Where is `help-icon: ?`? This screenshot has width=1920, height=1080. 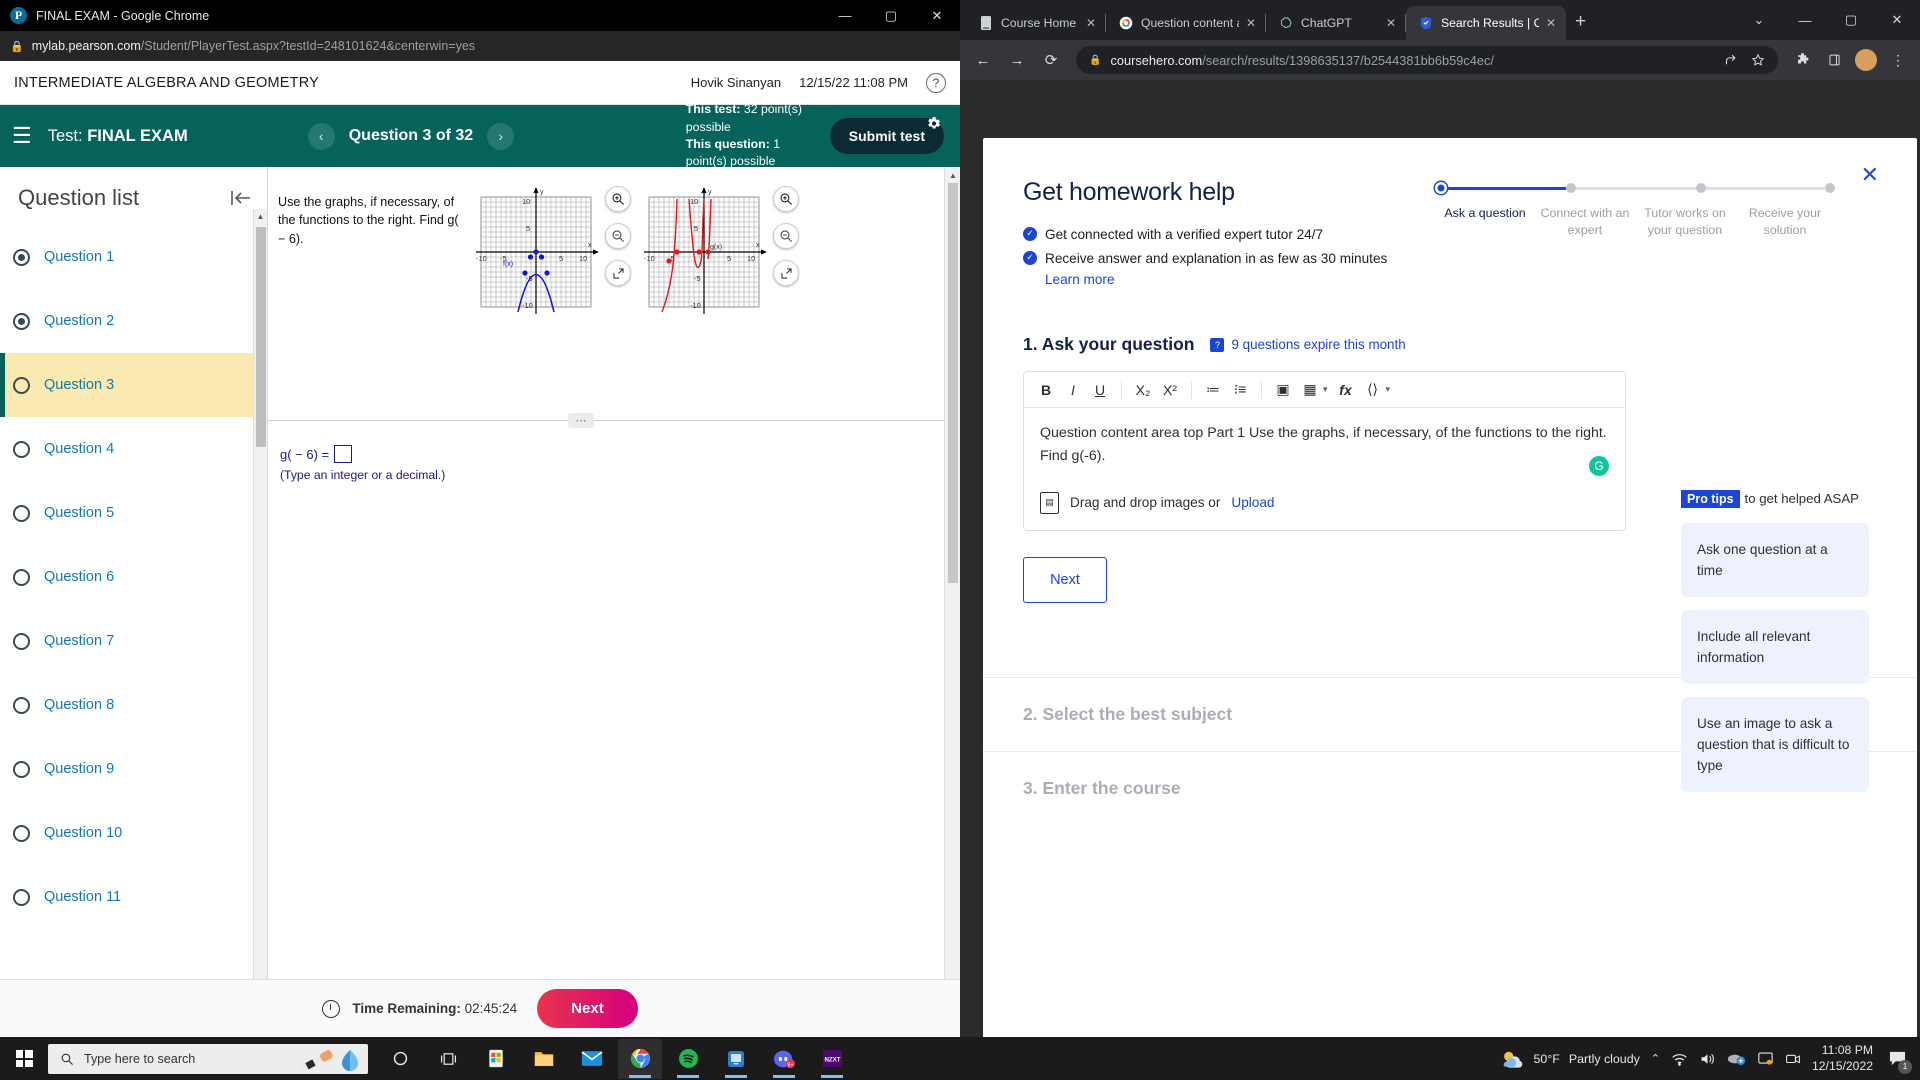 help-icon: ? is located at coordinates (936, 82).